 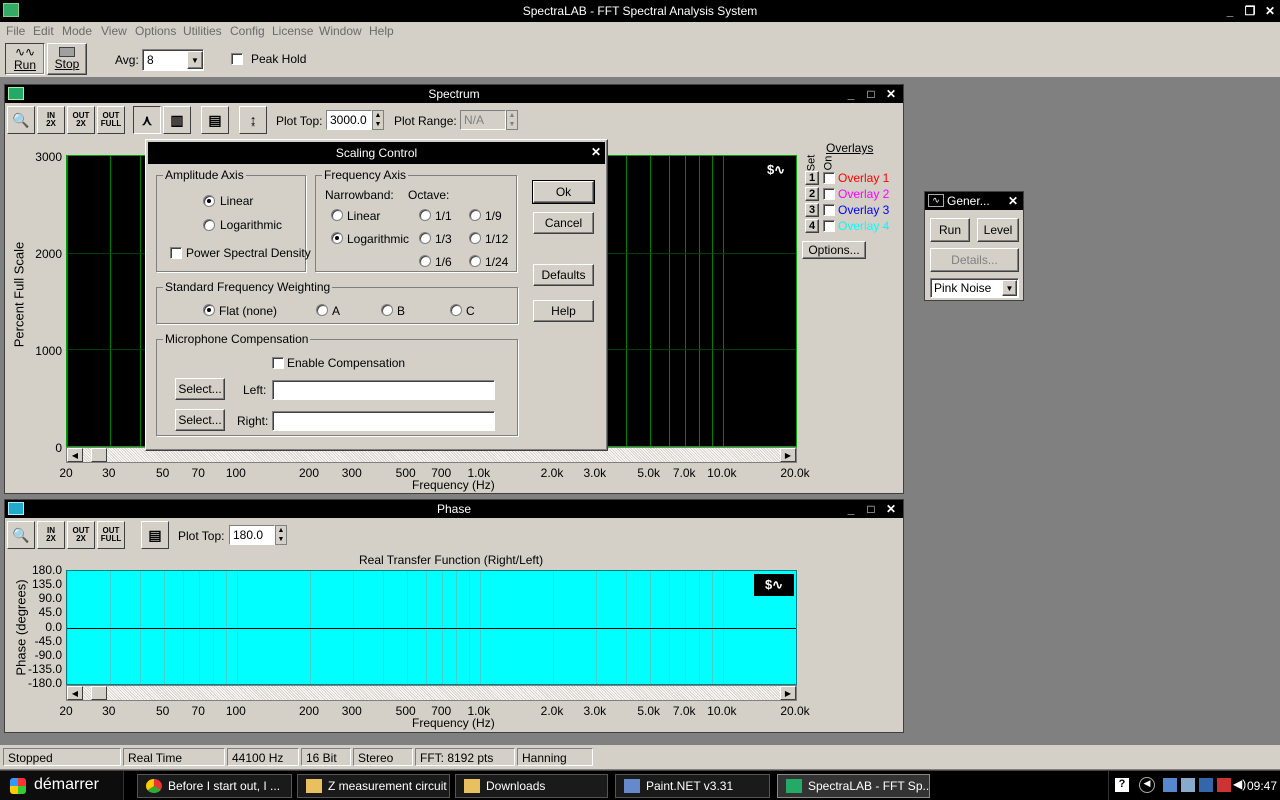 I want to click on network-icon, so click(x=1170, y=785).